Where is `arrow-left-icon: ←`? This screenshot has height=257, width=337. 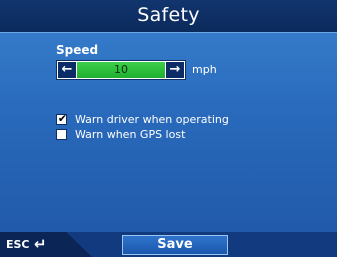 arrow-left-icon: ← is located at coordinates (67, 70).